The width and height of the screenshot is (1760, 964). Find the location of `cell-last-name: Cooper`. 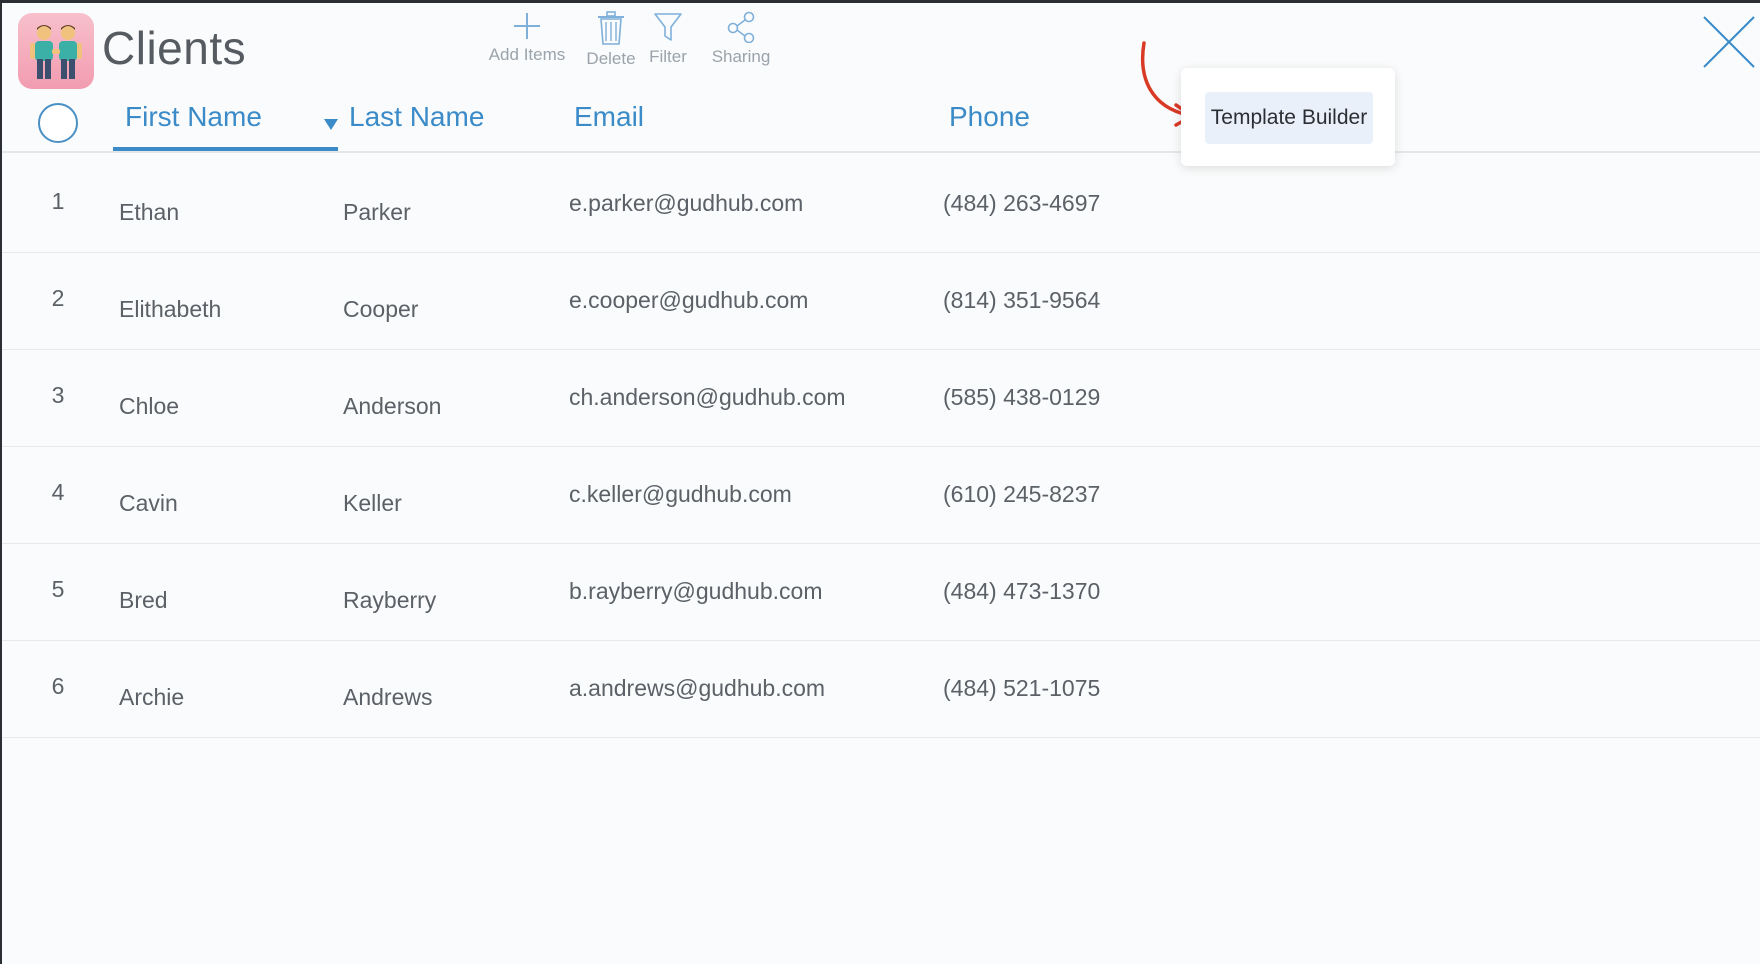

cell-last-name: Cooper is located at coordinates (381, 309).